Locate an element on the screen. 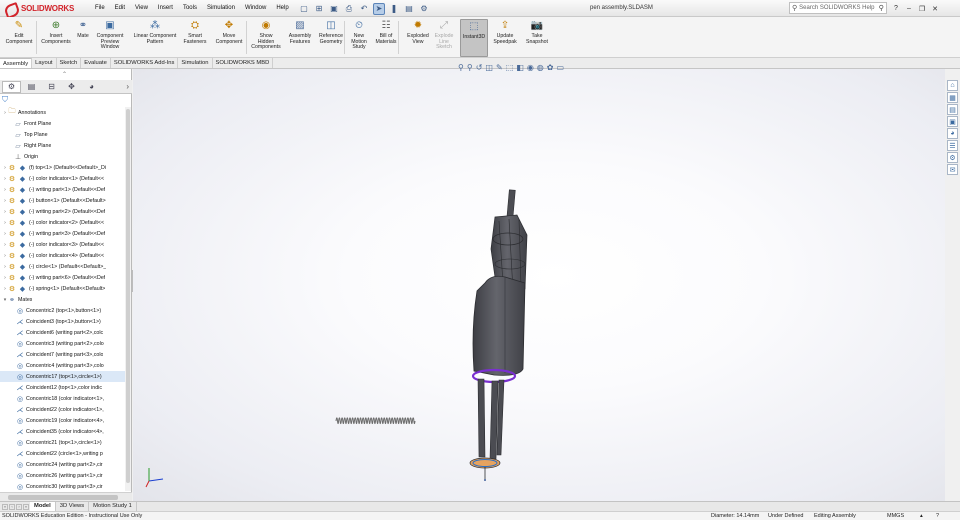 This screenshot has width=960, height=520. component-item: › ⚙ ◆ (-) color indicator<4> (Default<< is located at coordinates (64, 255).